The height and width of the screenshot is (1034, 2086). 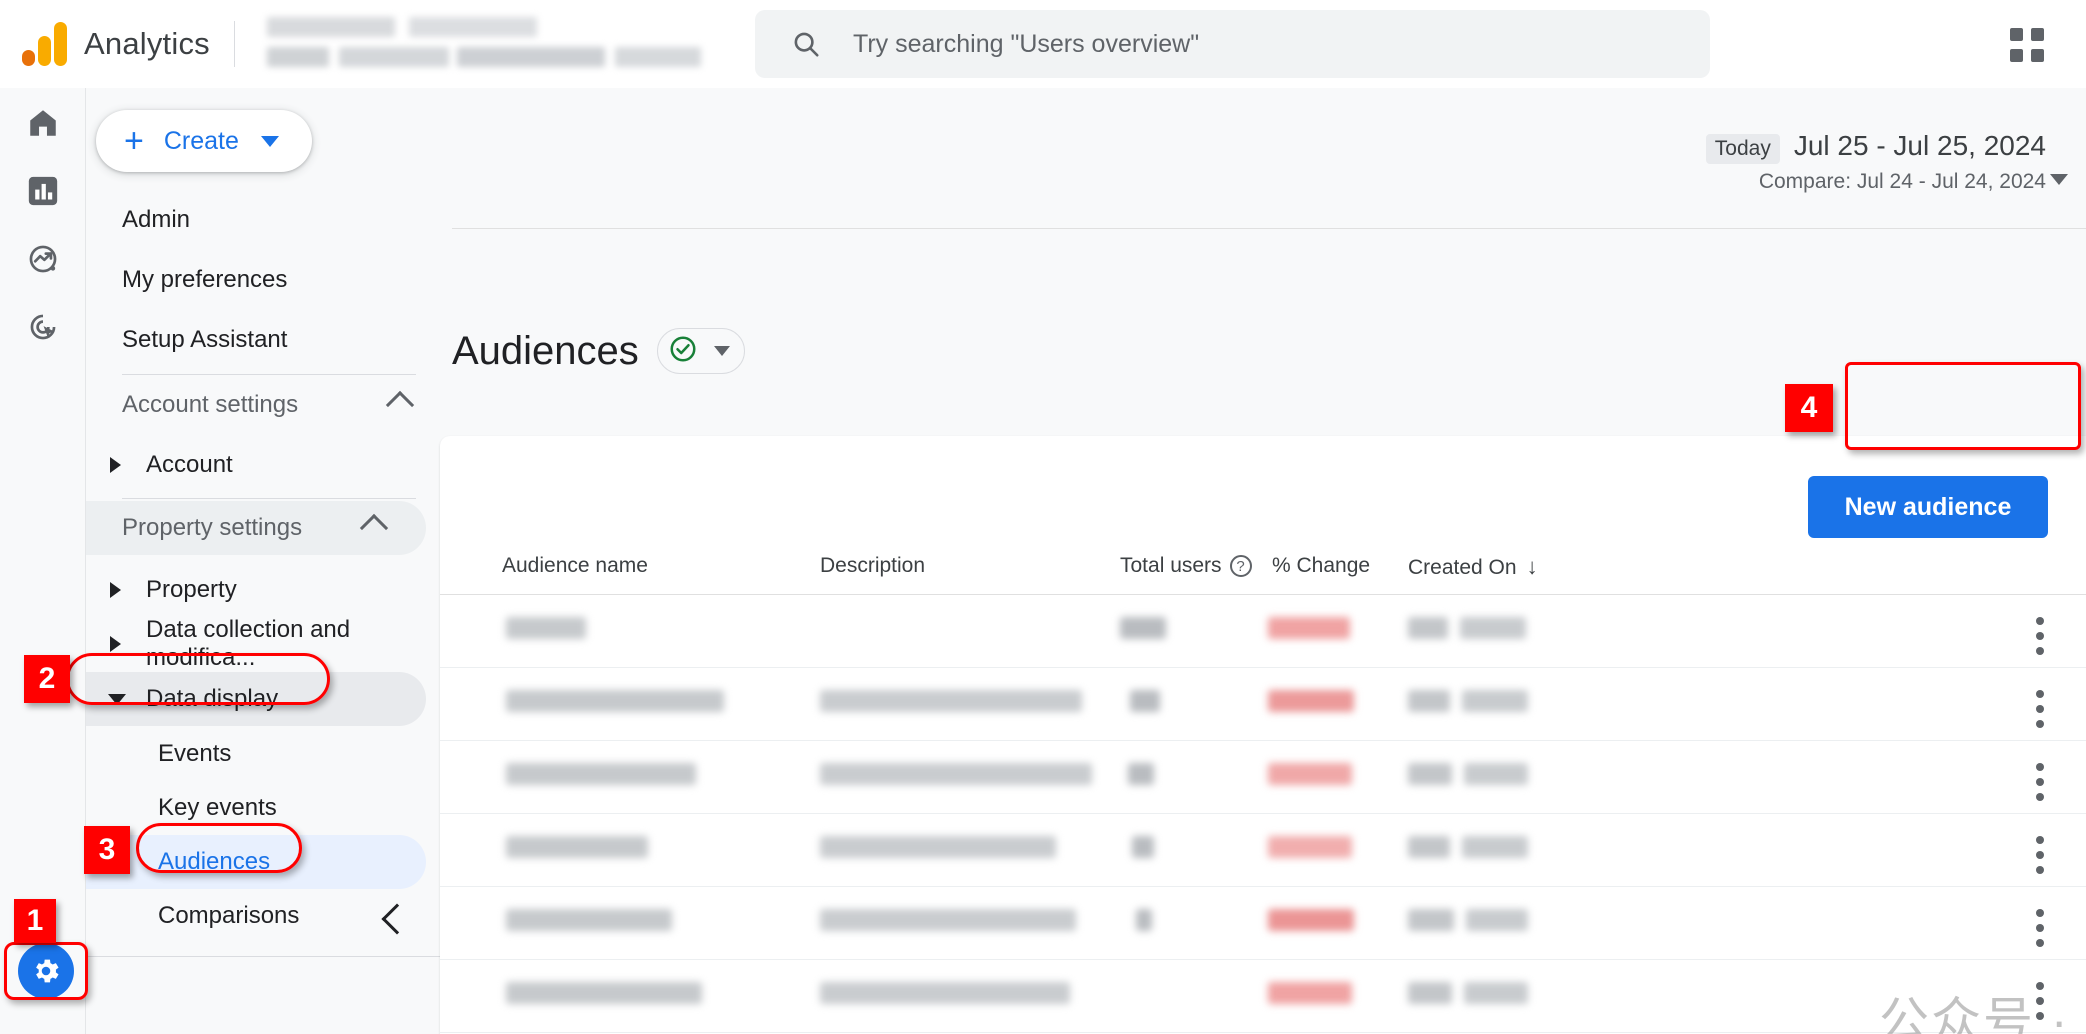 What do you see at coordinates (872, 566) in the screenshot?
I see `column-header-description: Description` at bounding box center [872, 566].